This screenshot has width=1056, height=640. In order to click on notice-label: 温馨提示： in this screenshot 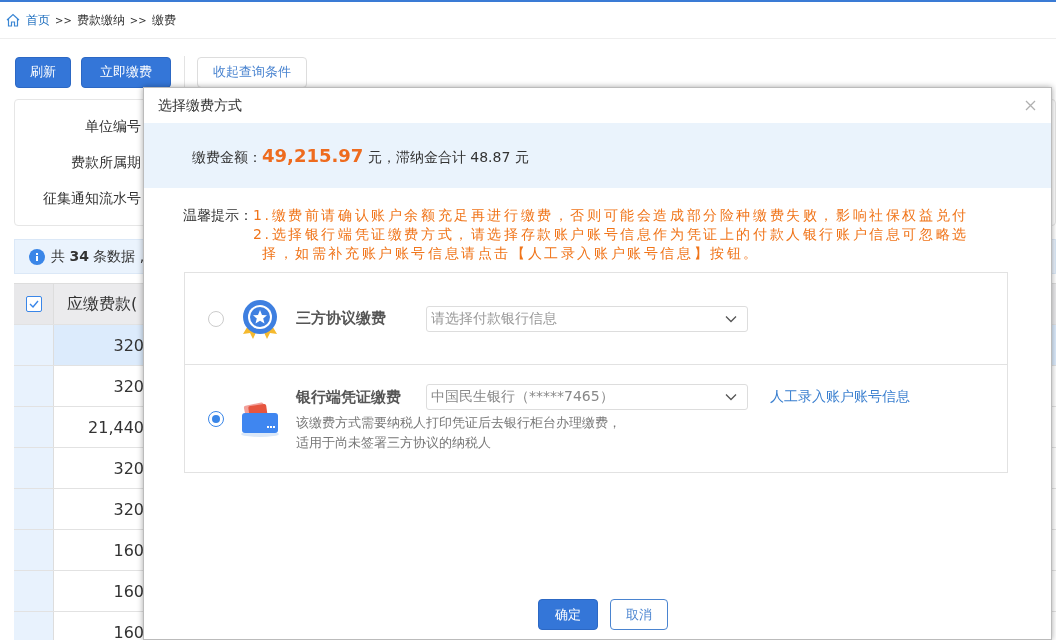, I will do `click(218, 215)`.